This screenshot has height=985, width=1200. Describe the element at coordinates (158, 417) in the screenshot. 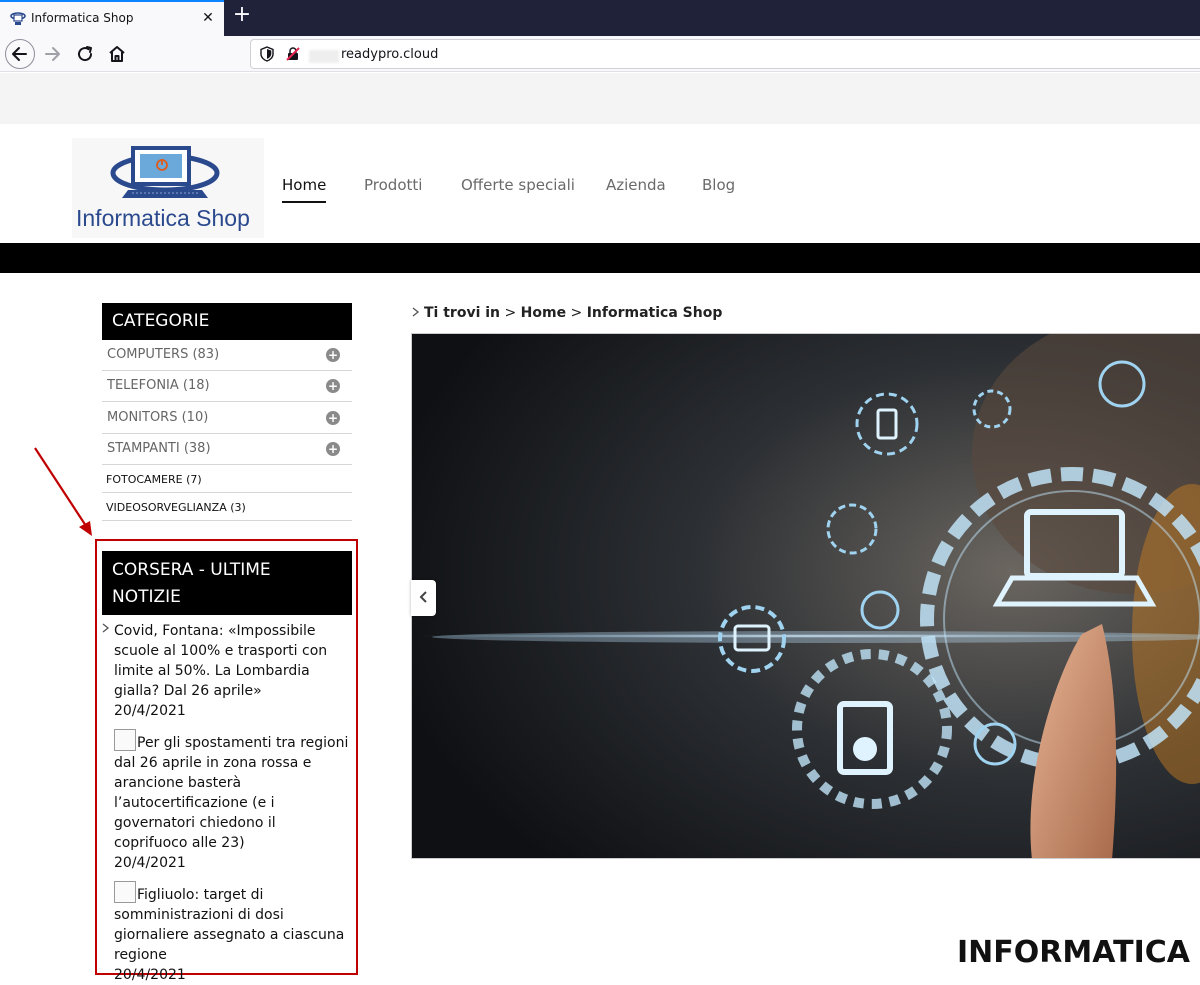

I see `category-label: MONITORS (10)` at that location.